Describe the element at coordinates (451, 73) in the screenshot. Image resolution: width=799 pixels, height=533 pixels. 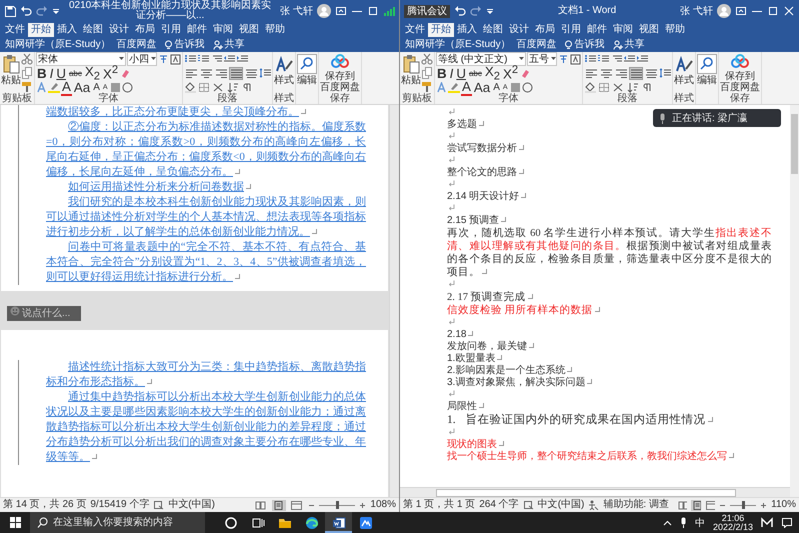
I see `format-button: I` at that location.